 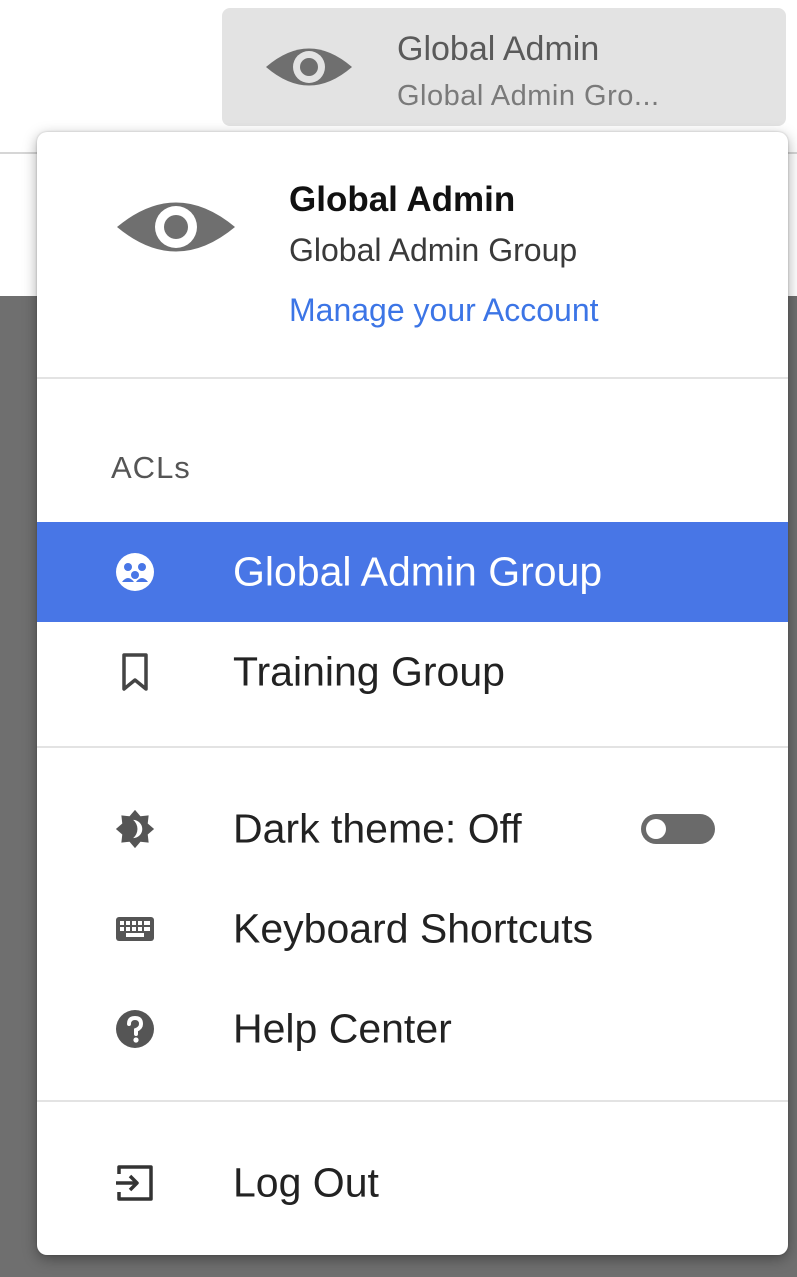 What do you see at coordinates (444, 310) in the screenshot?
I see `manage-account-link: Manage your Account` at bounding box center [444, 310].